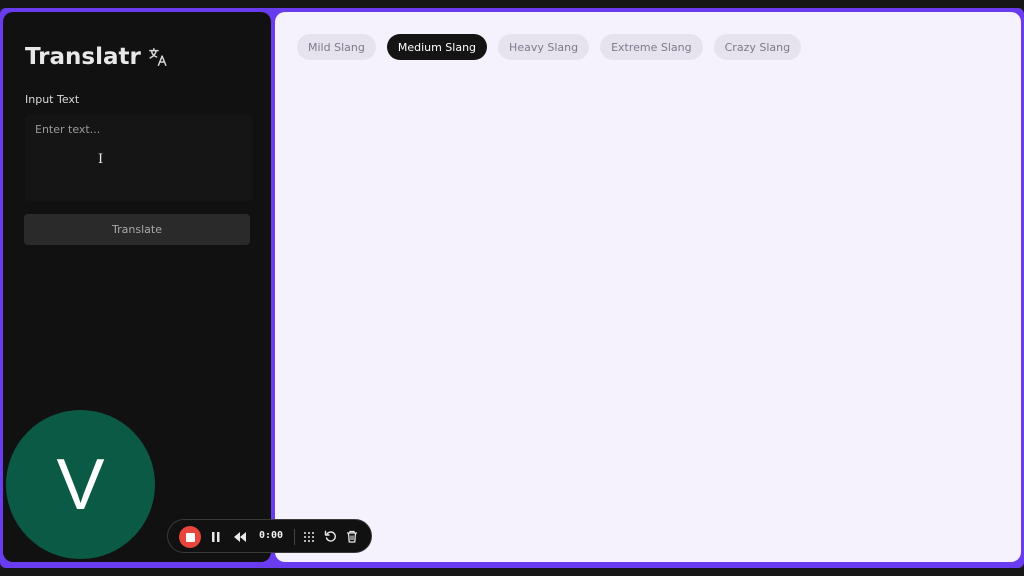  Describe the element at coordinates (137, 229) in the screenshot. I see `translate-button: Translate` at that location.